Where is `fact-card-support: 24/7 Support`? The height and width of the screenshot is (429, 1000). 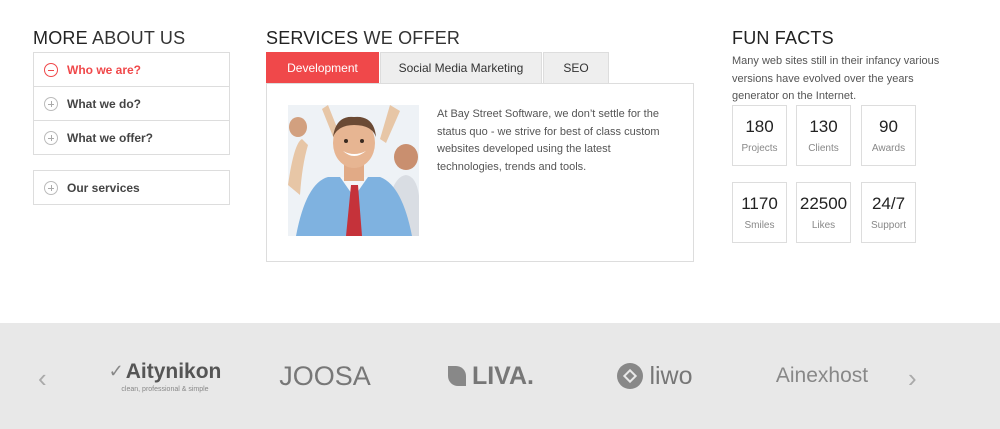 fact-card-support: 24/7 Support is located at coordinates (888, 212).